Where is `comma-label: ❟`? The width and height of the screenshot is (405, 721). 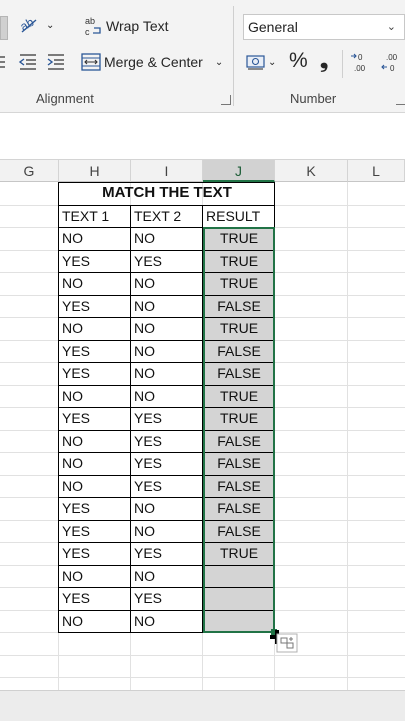
comma-label: ❟ is located at coordinates (324, 60).